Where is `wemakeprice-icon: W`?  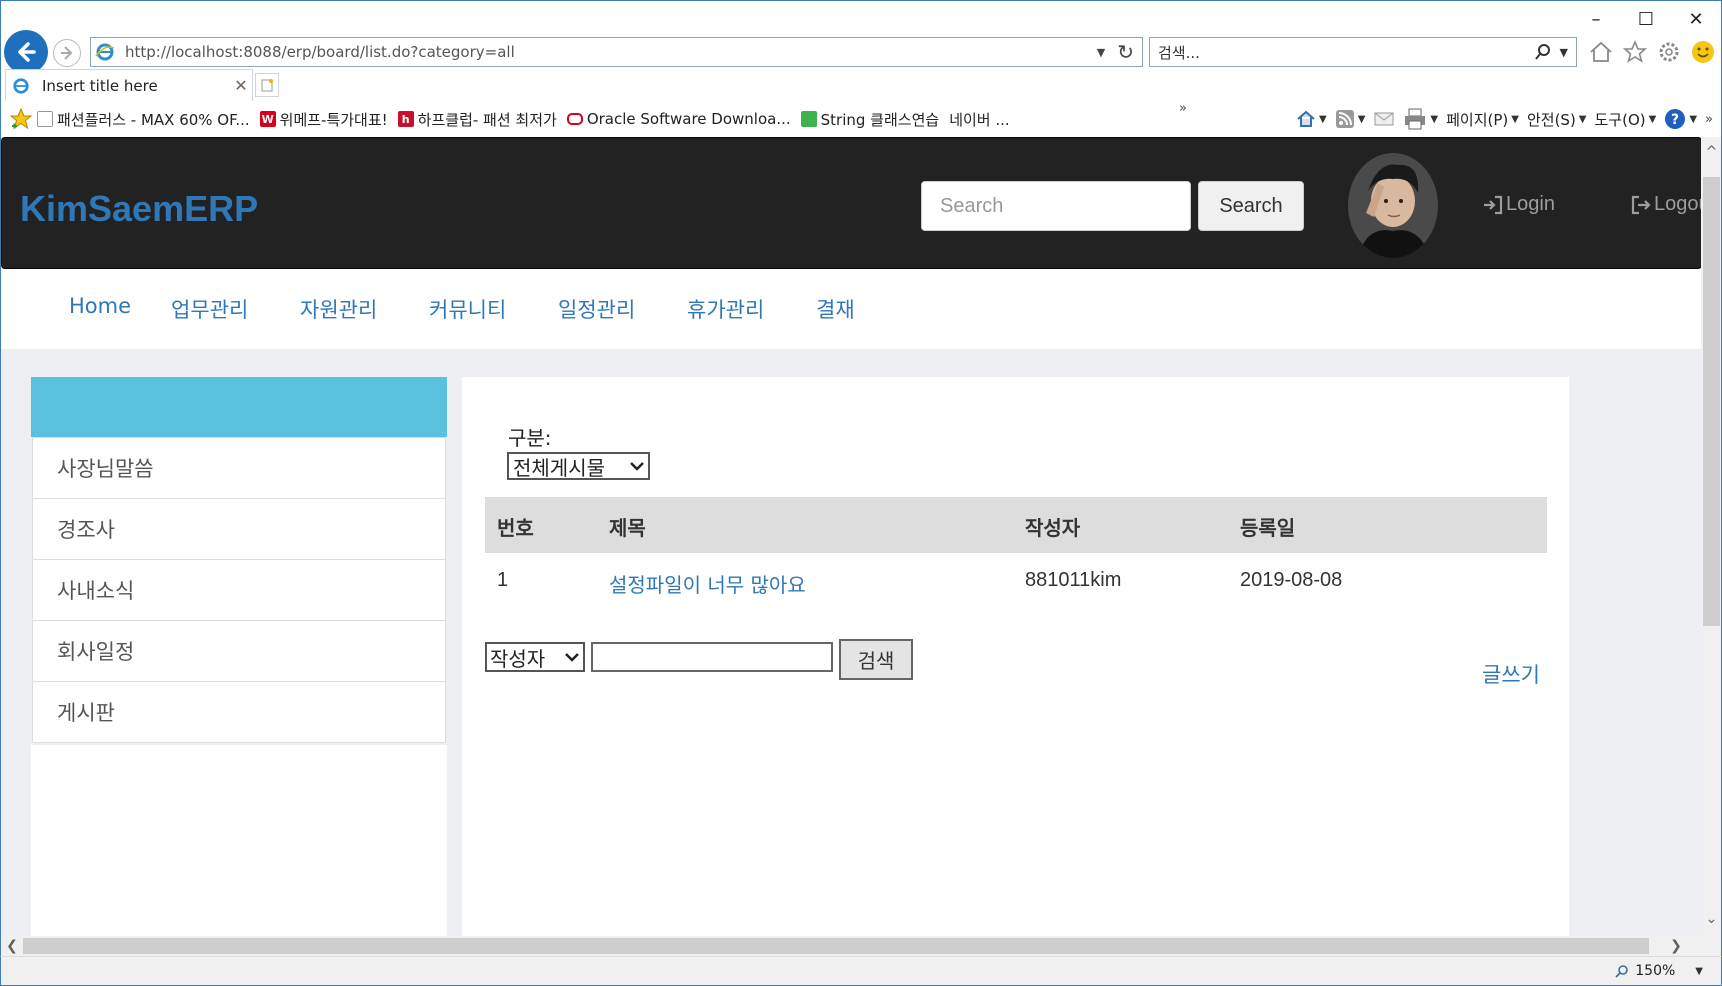 wemakeprice-icon: W is located at coordinates (267, 119).